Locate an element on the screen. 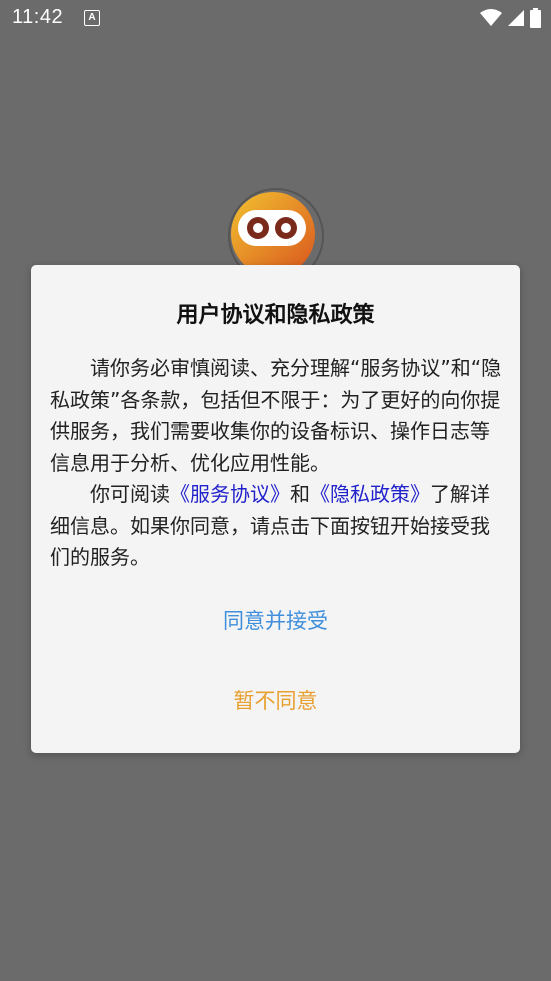 The width and height of the screenshot is (551, 981). status-bar: 11:42 A is located at coordinates (275, 19).